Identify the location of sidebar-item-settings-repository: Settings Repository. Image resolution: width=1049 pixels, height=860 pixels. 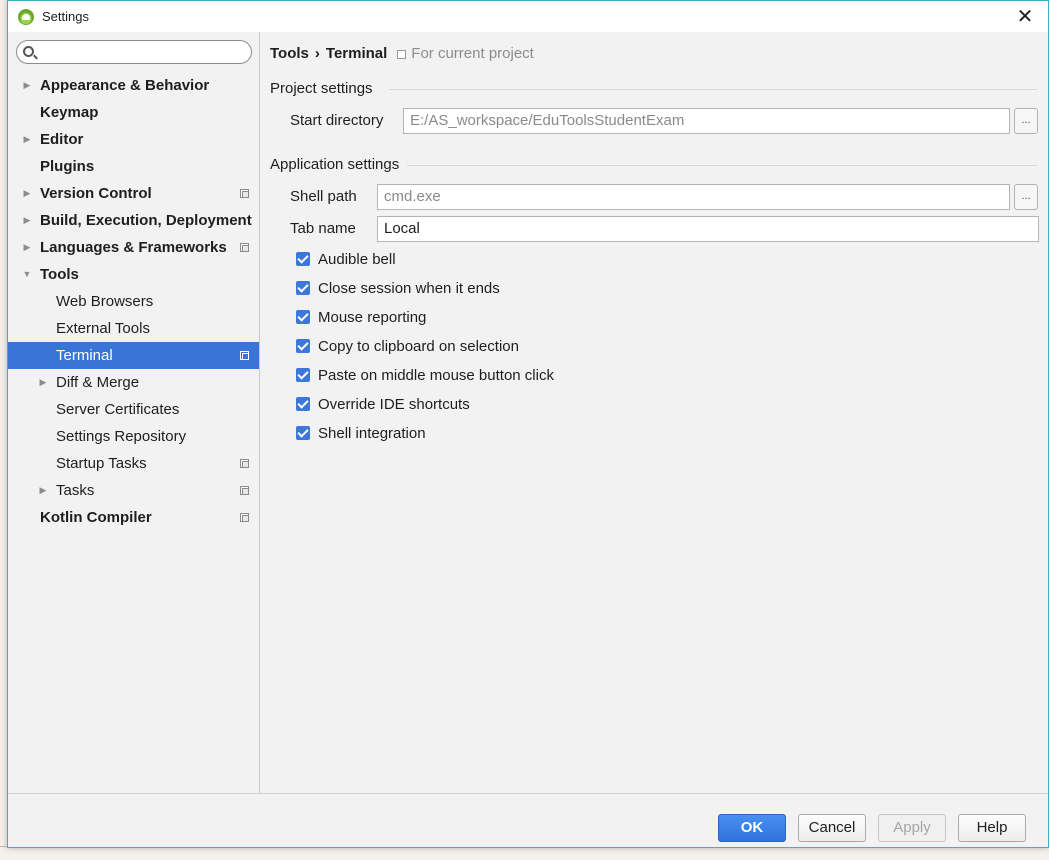
(133, 436).